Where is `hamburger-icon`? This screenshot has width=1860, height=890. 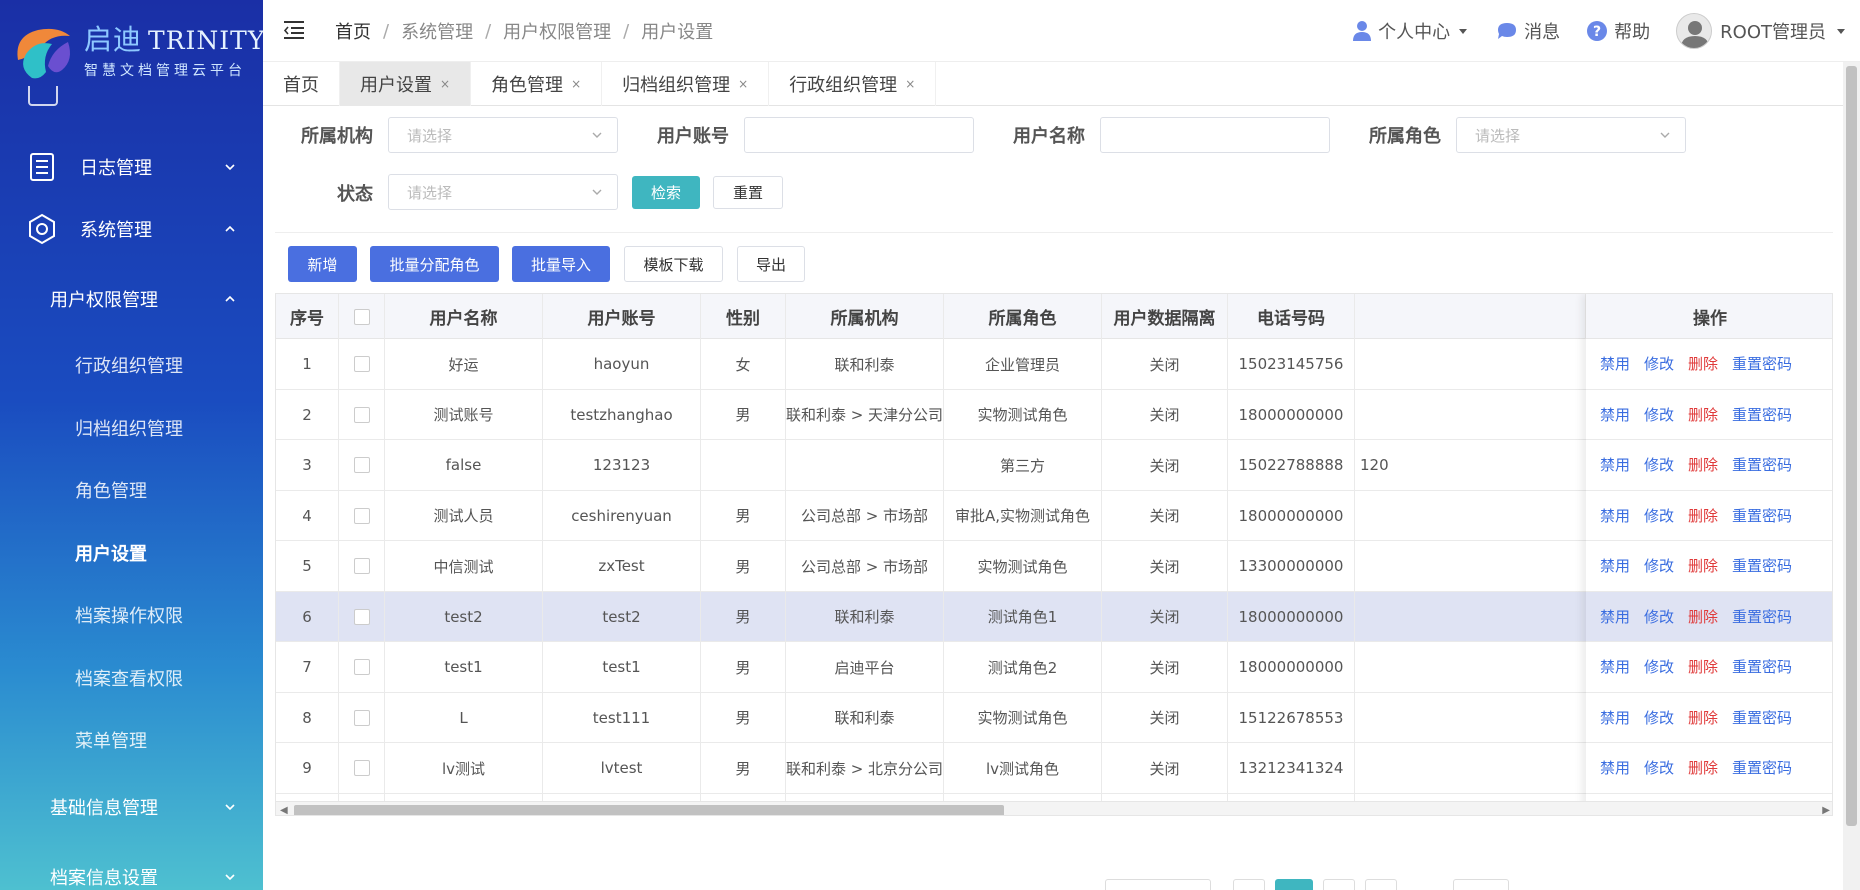
hamburger-icon is located at coordinates (294, 30).